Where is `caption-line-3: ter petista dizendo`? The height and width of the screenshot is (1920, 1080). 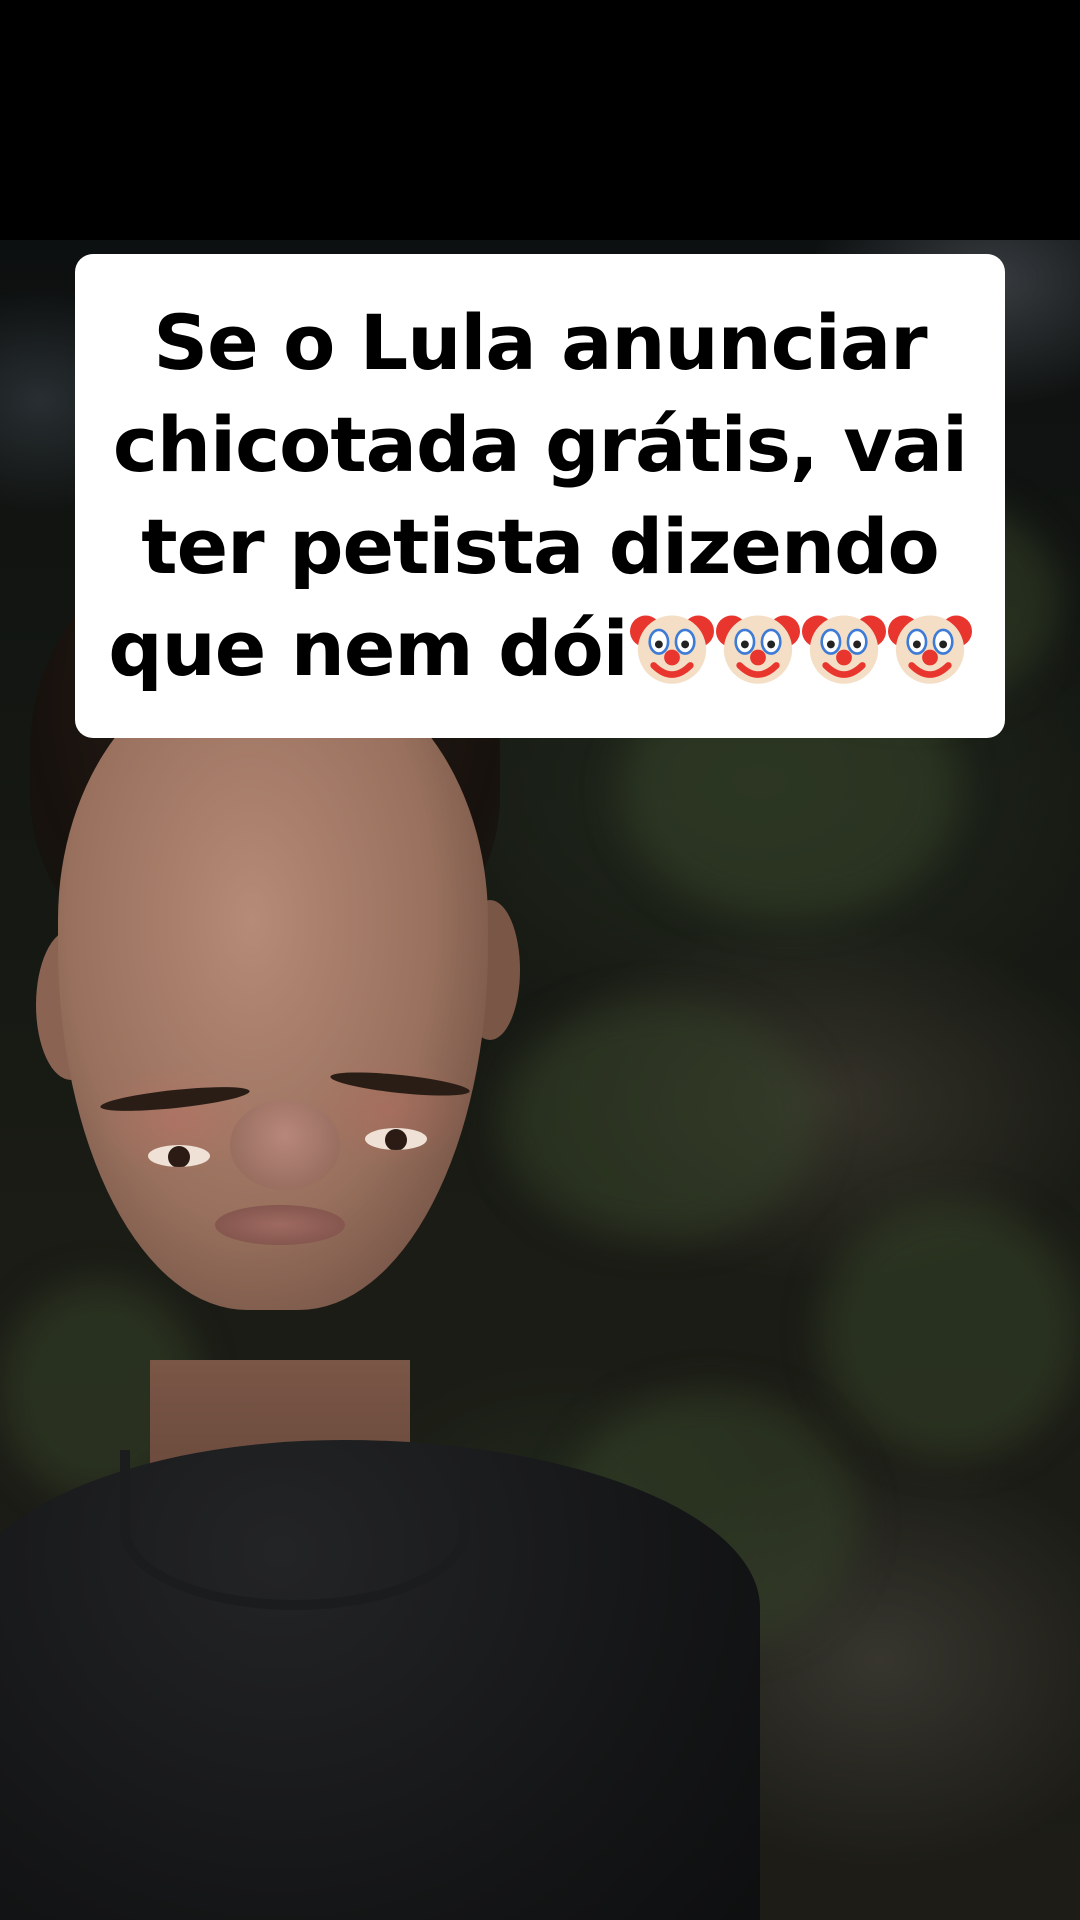
caption-line-3: ter petista dizendo is located at coordinates (540, 546).